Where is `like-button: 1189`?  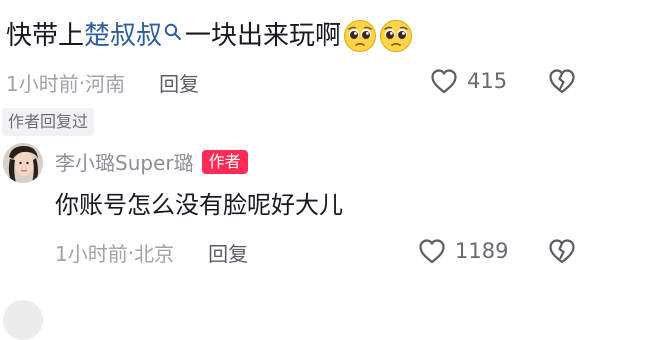 like-button: 1189 is located at coordinates (462, 251).